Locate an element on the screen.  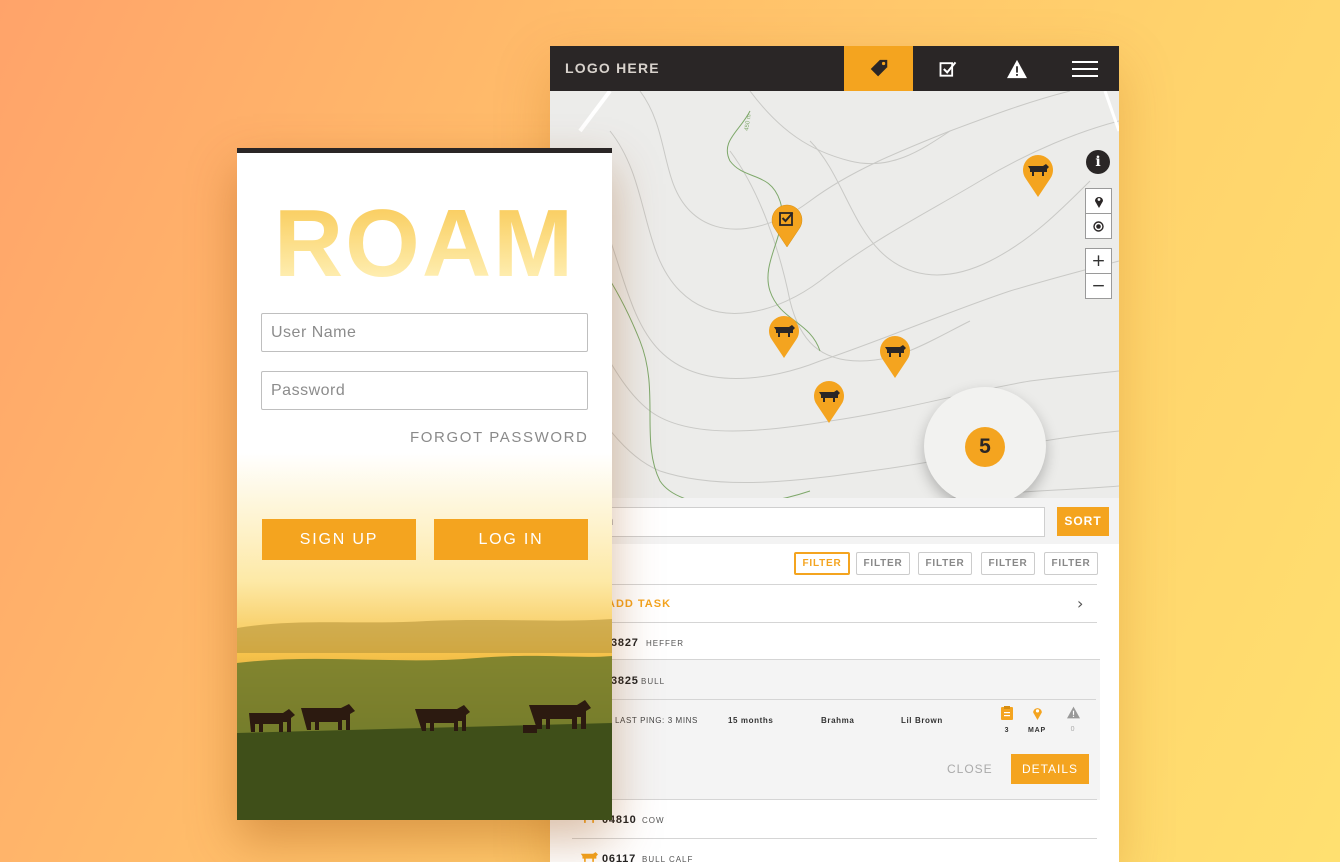
animal-kind: COW is located at coordinates (653, 820).